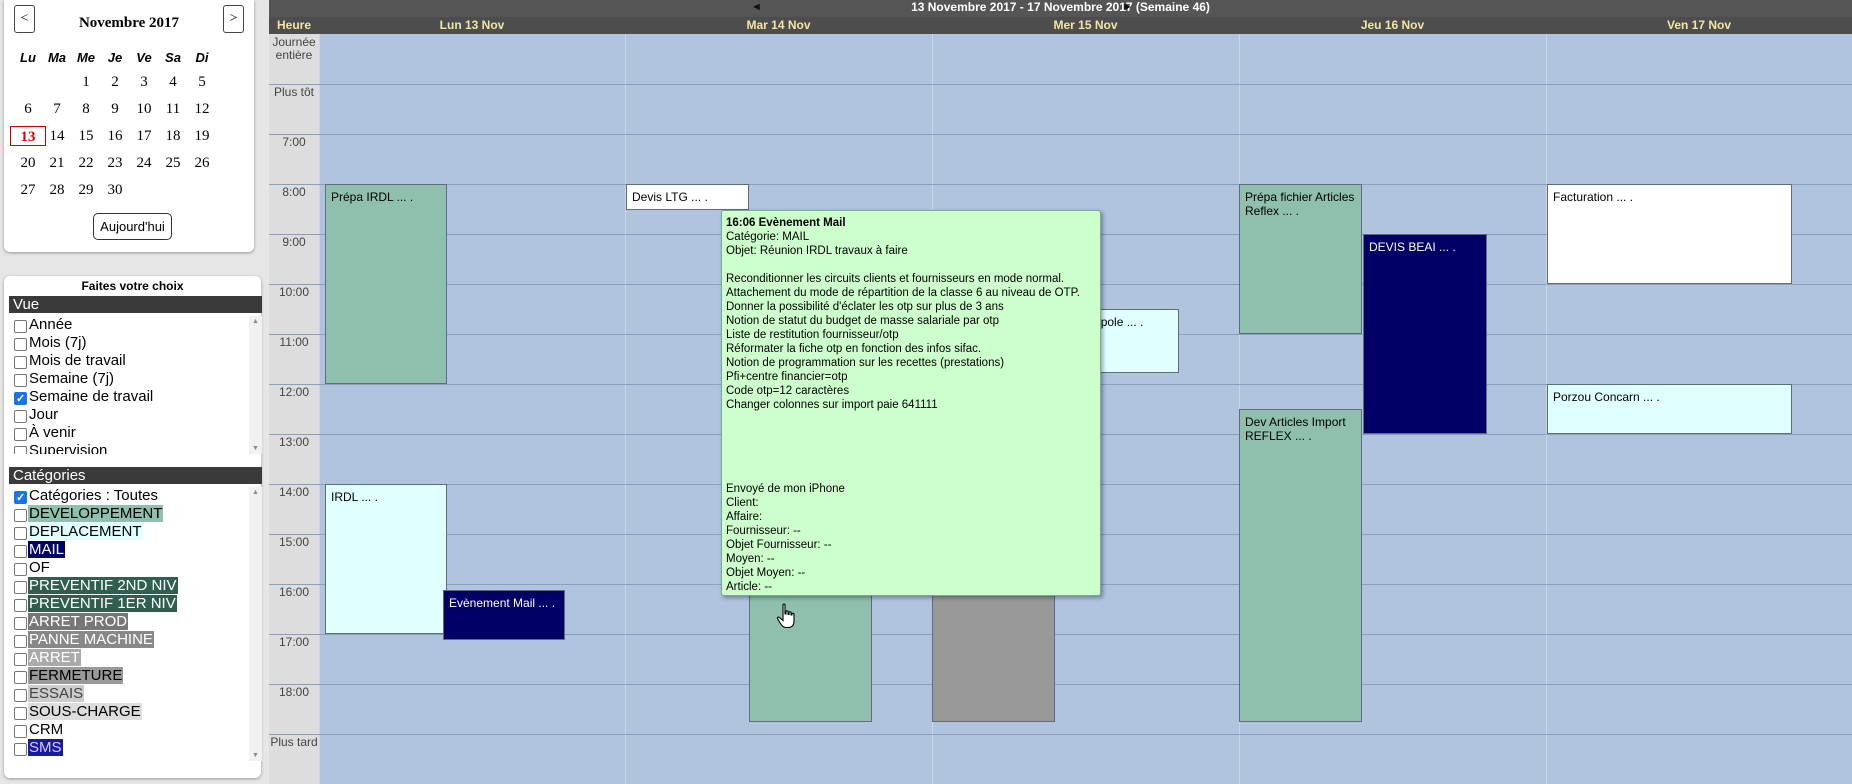 The width and height of the screenshot is (1852, 784). I want to click on next-week-arrow: ►, so click(1127, 7).